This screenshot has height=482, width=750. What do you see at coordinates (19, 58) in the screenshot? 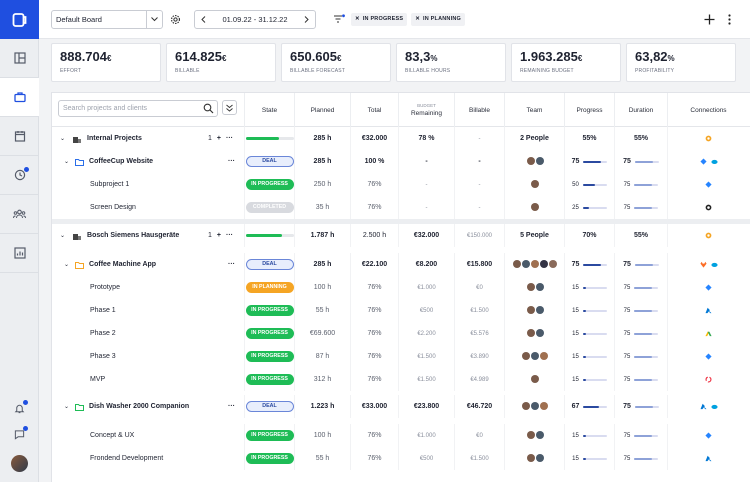
I see `sidebar-item-dashboard` at bounding box center [19, 58].